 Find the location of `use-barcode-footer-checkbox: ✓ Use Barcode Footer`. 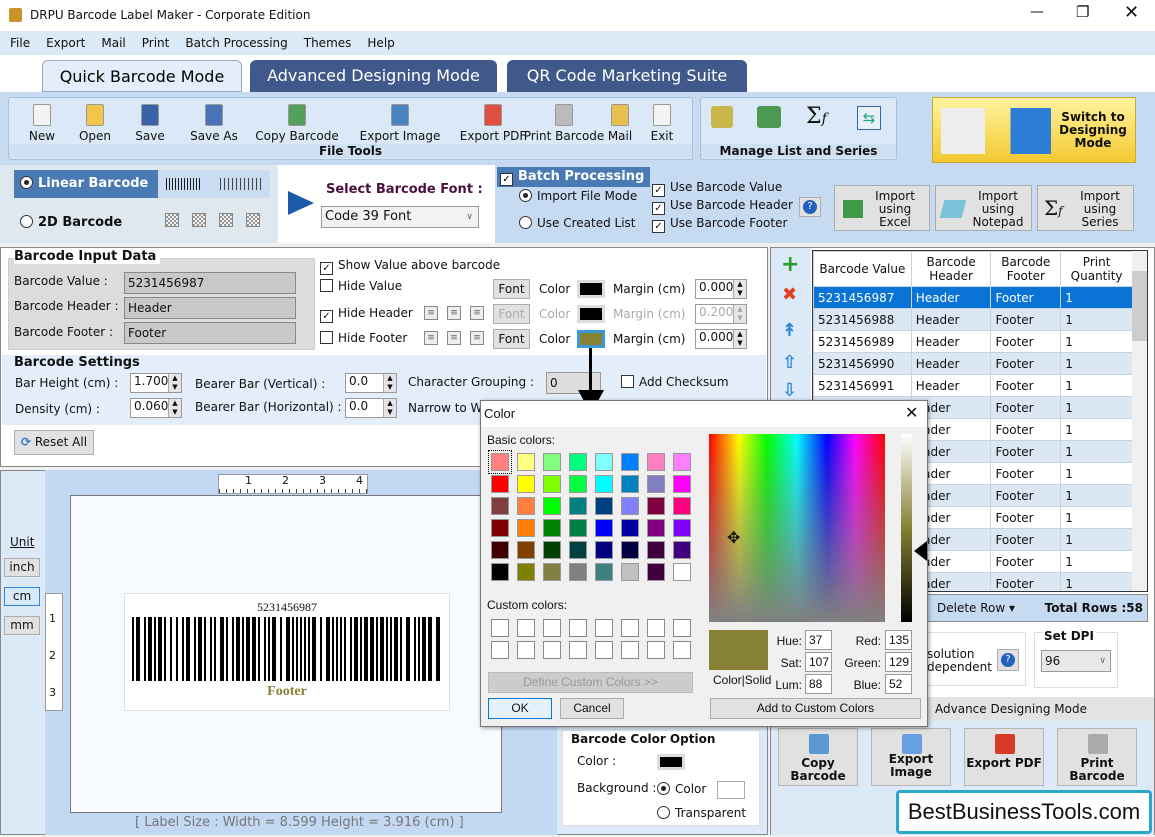

use-barcode-footer-checkbox: ✓ Use Barcode Footer is located at coordinates (719, 224).